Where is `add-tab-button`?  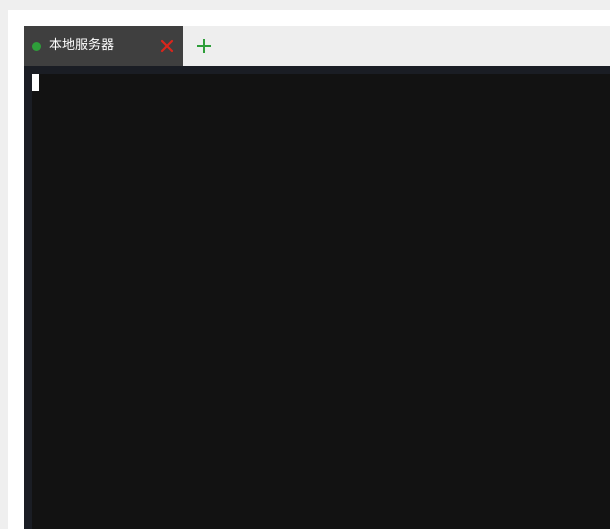 add-tab-button is located at coordinates (204, 46).